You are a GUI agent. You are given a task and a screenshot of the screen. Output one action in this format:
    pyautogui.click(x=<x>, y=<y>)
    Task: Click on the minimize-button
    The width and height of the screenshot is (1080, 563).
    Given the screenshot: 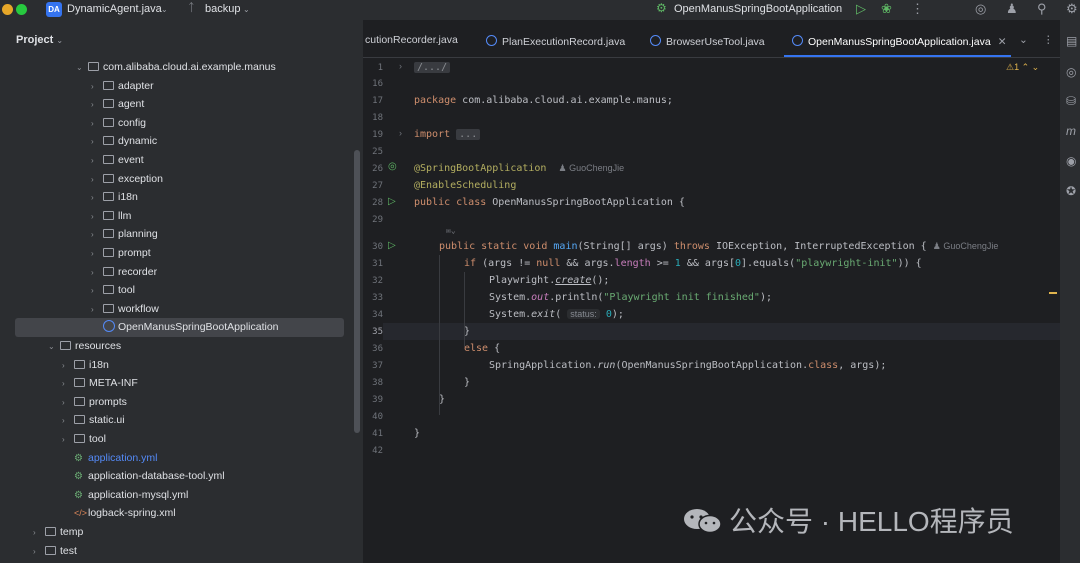 What is the action you would take?
    pyautogui.click(x=7, y=9)
    